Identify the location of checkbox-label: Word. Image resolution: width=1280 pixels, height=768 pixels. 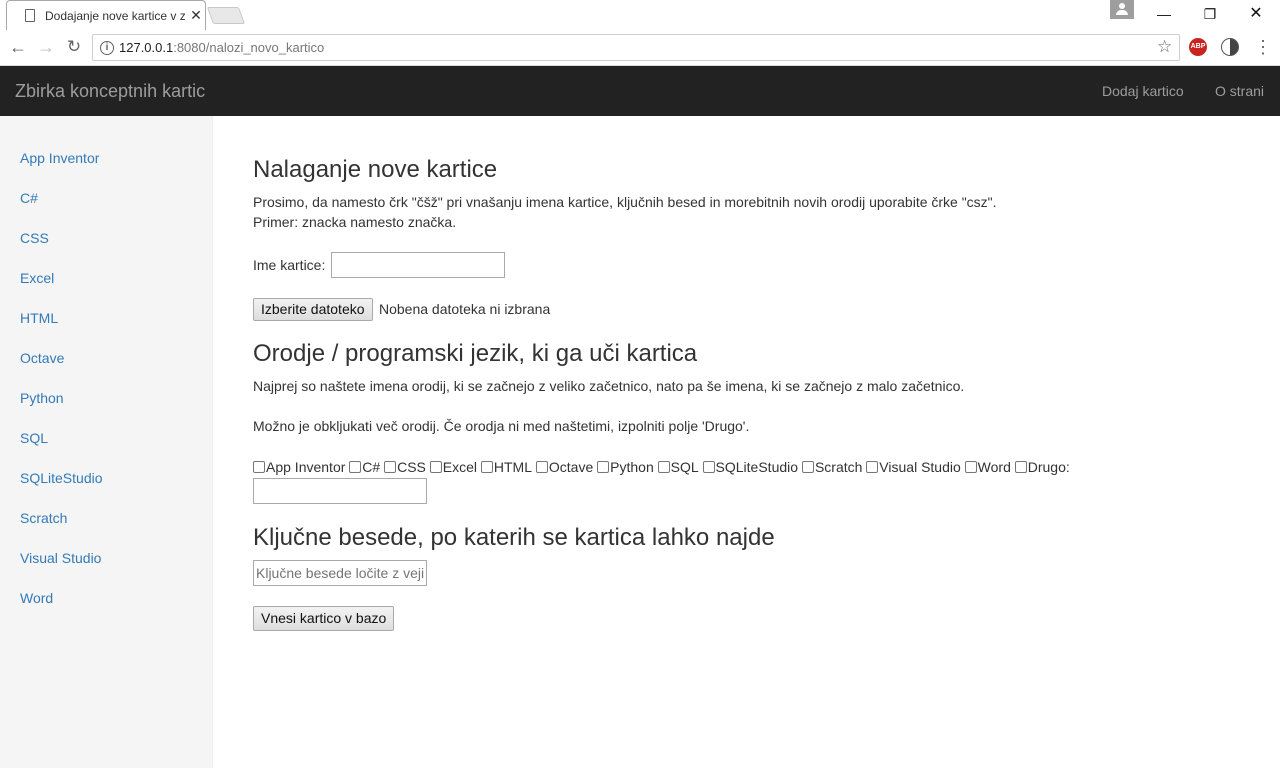
(994, 467).